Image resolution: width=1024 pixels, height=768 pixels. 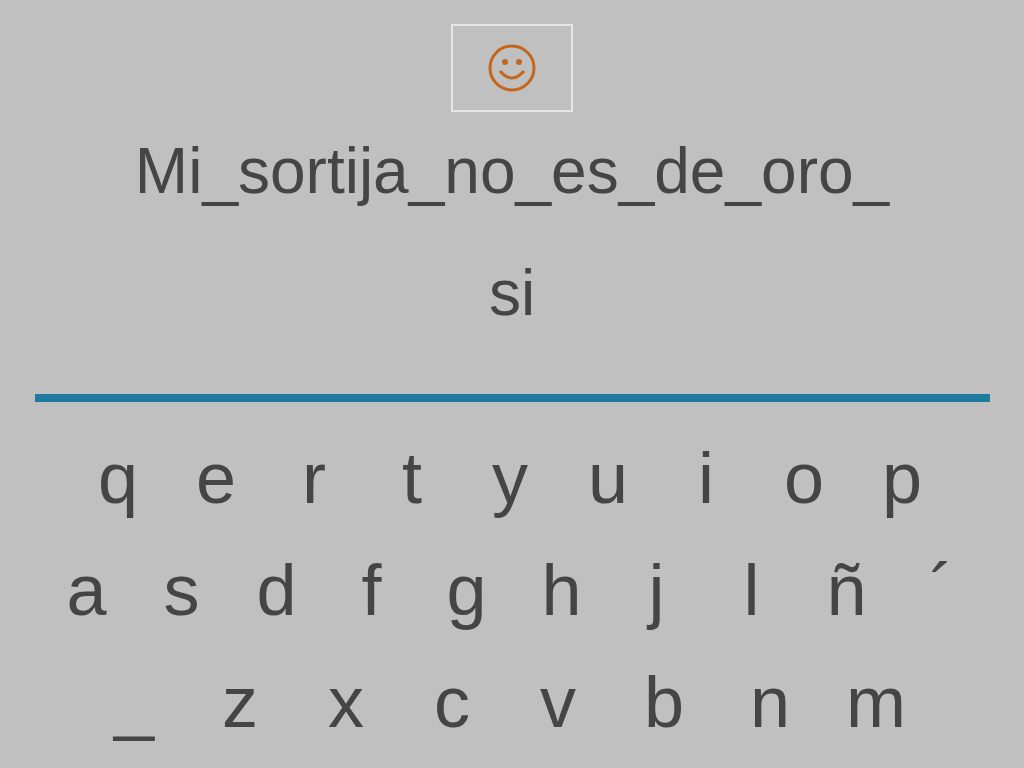 I want to click on letter-key: x, so click(x=346, y=702).